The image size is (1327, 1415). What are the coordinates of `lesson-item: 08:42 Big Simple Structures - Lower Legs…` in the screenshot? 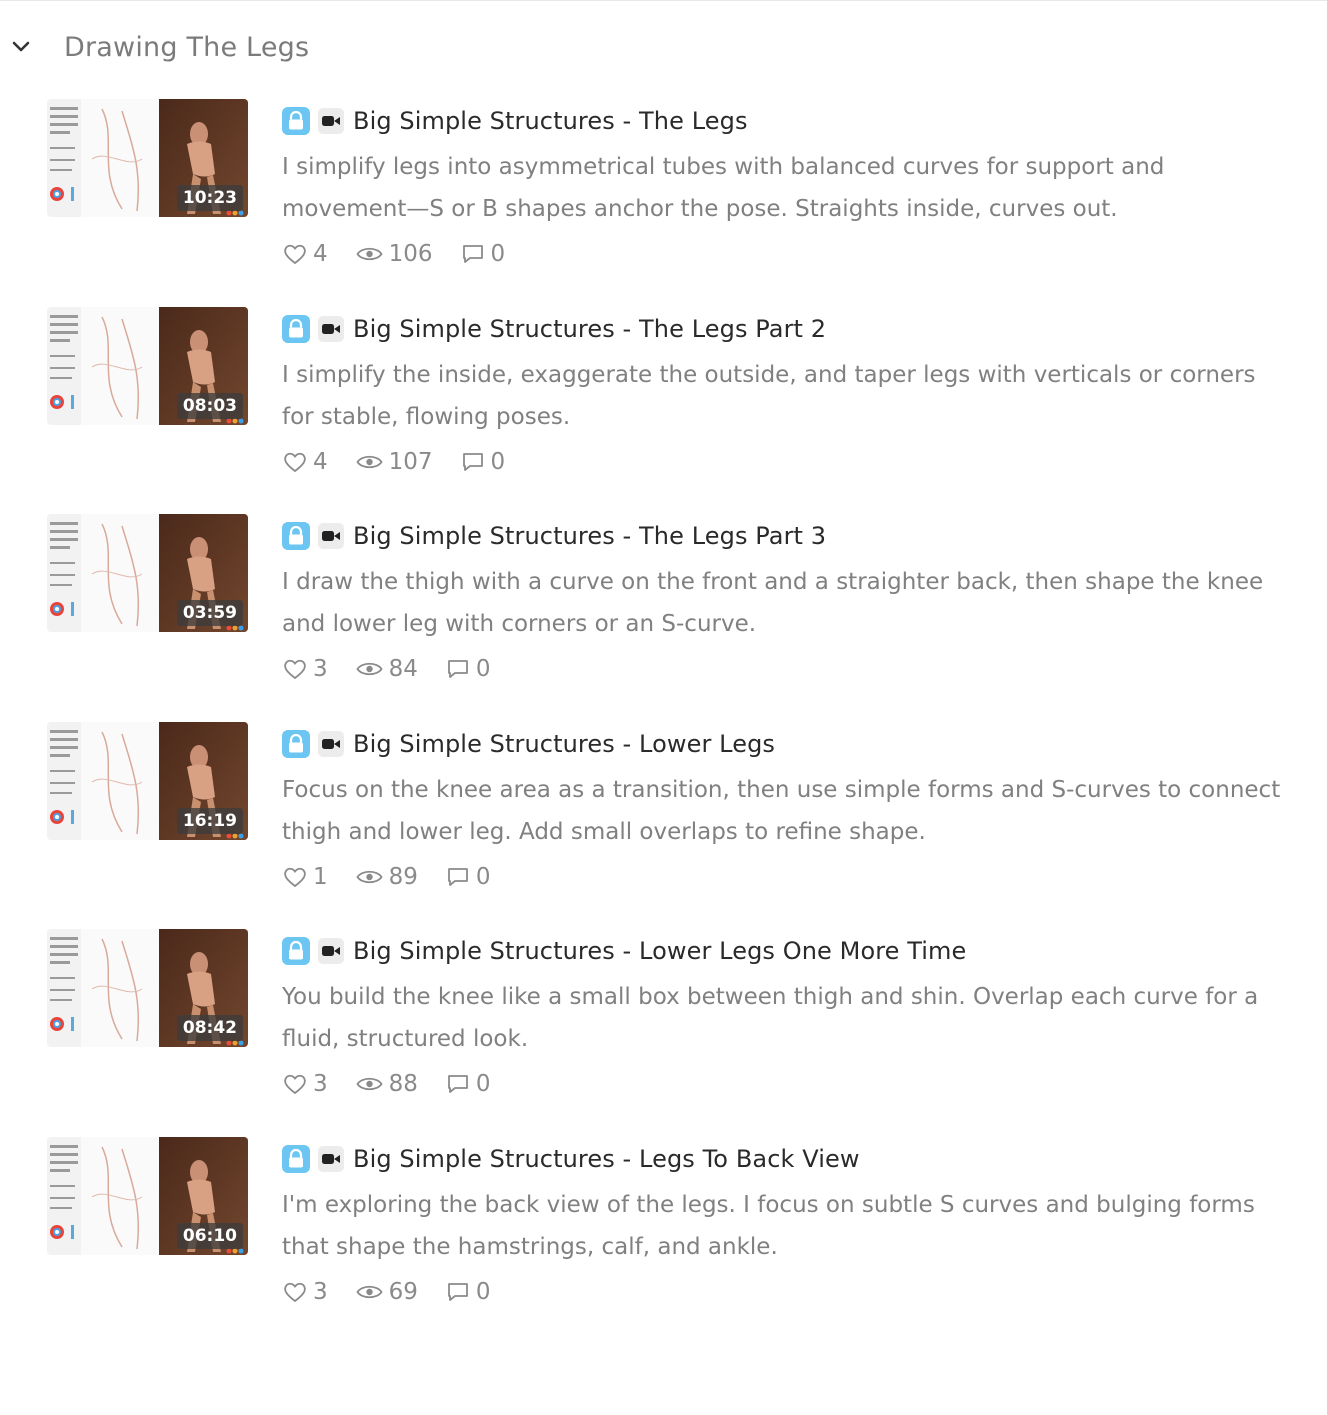 It's located at (663, 1033).